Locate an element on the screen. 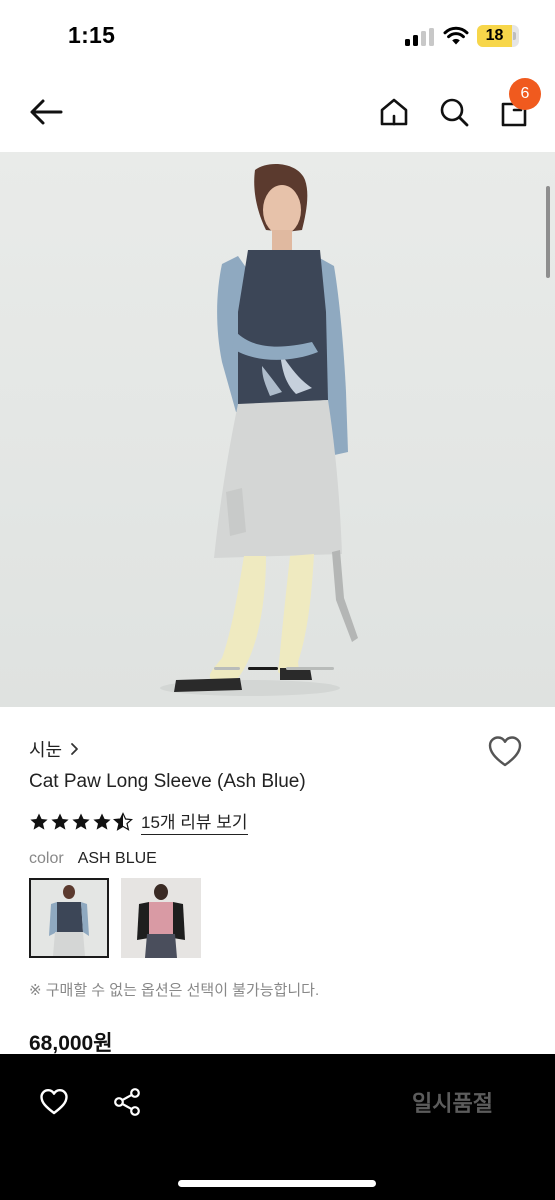 The image size is (555, 1200). back-button is located at coordinates (46, 112).